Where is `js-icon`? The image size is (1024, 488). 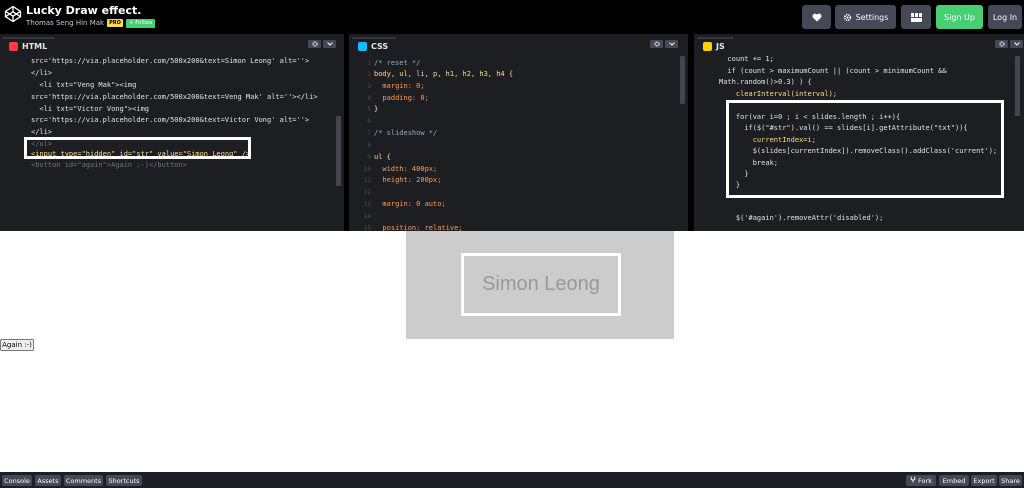 js-icon is located at coordinates (707, 46).